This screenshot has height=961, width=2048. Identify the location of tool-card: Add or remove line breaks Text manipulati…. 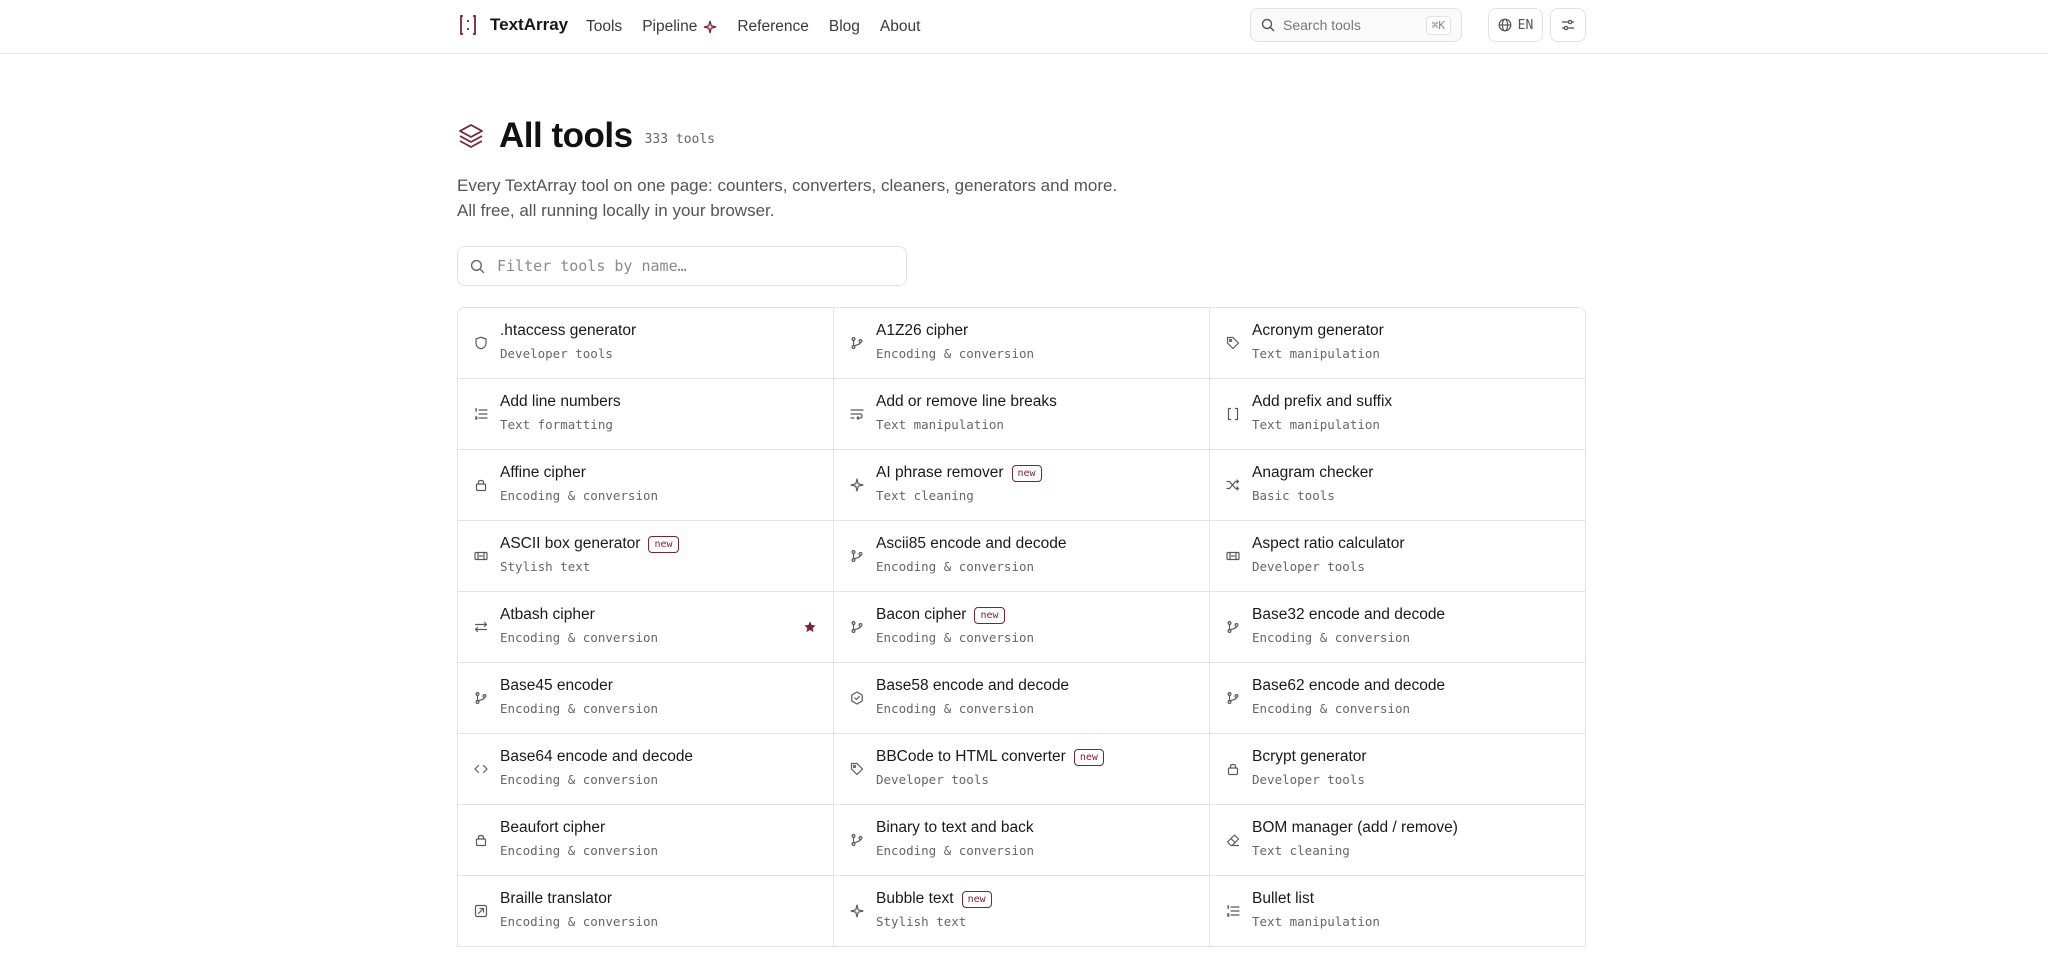
(1022, 414).